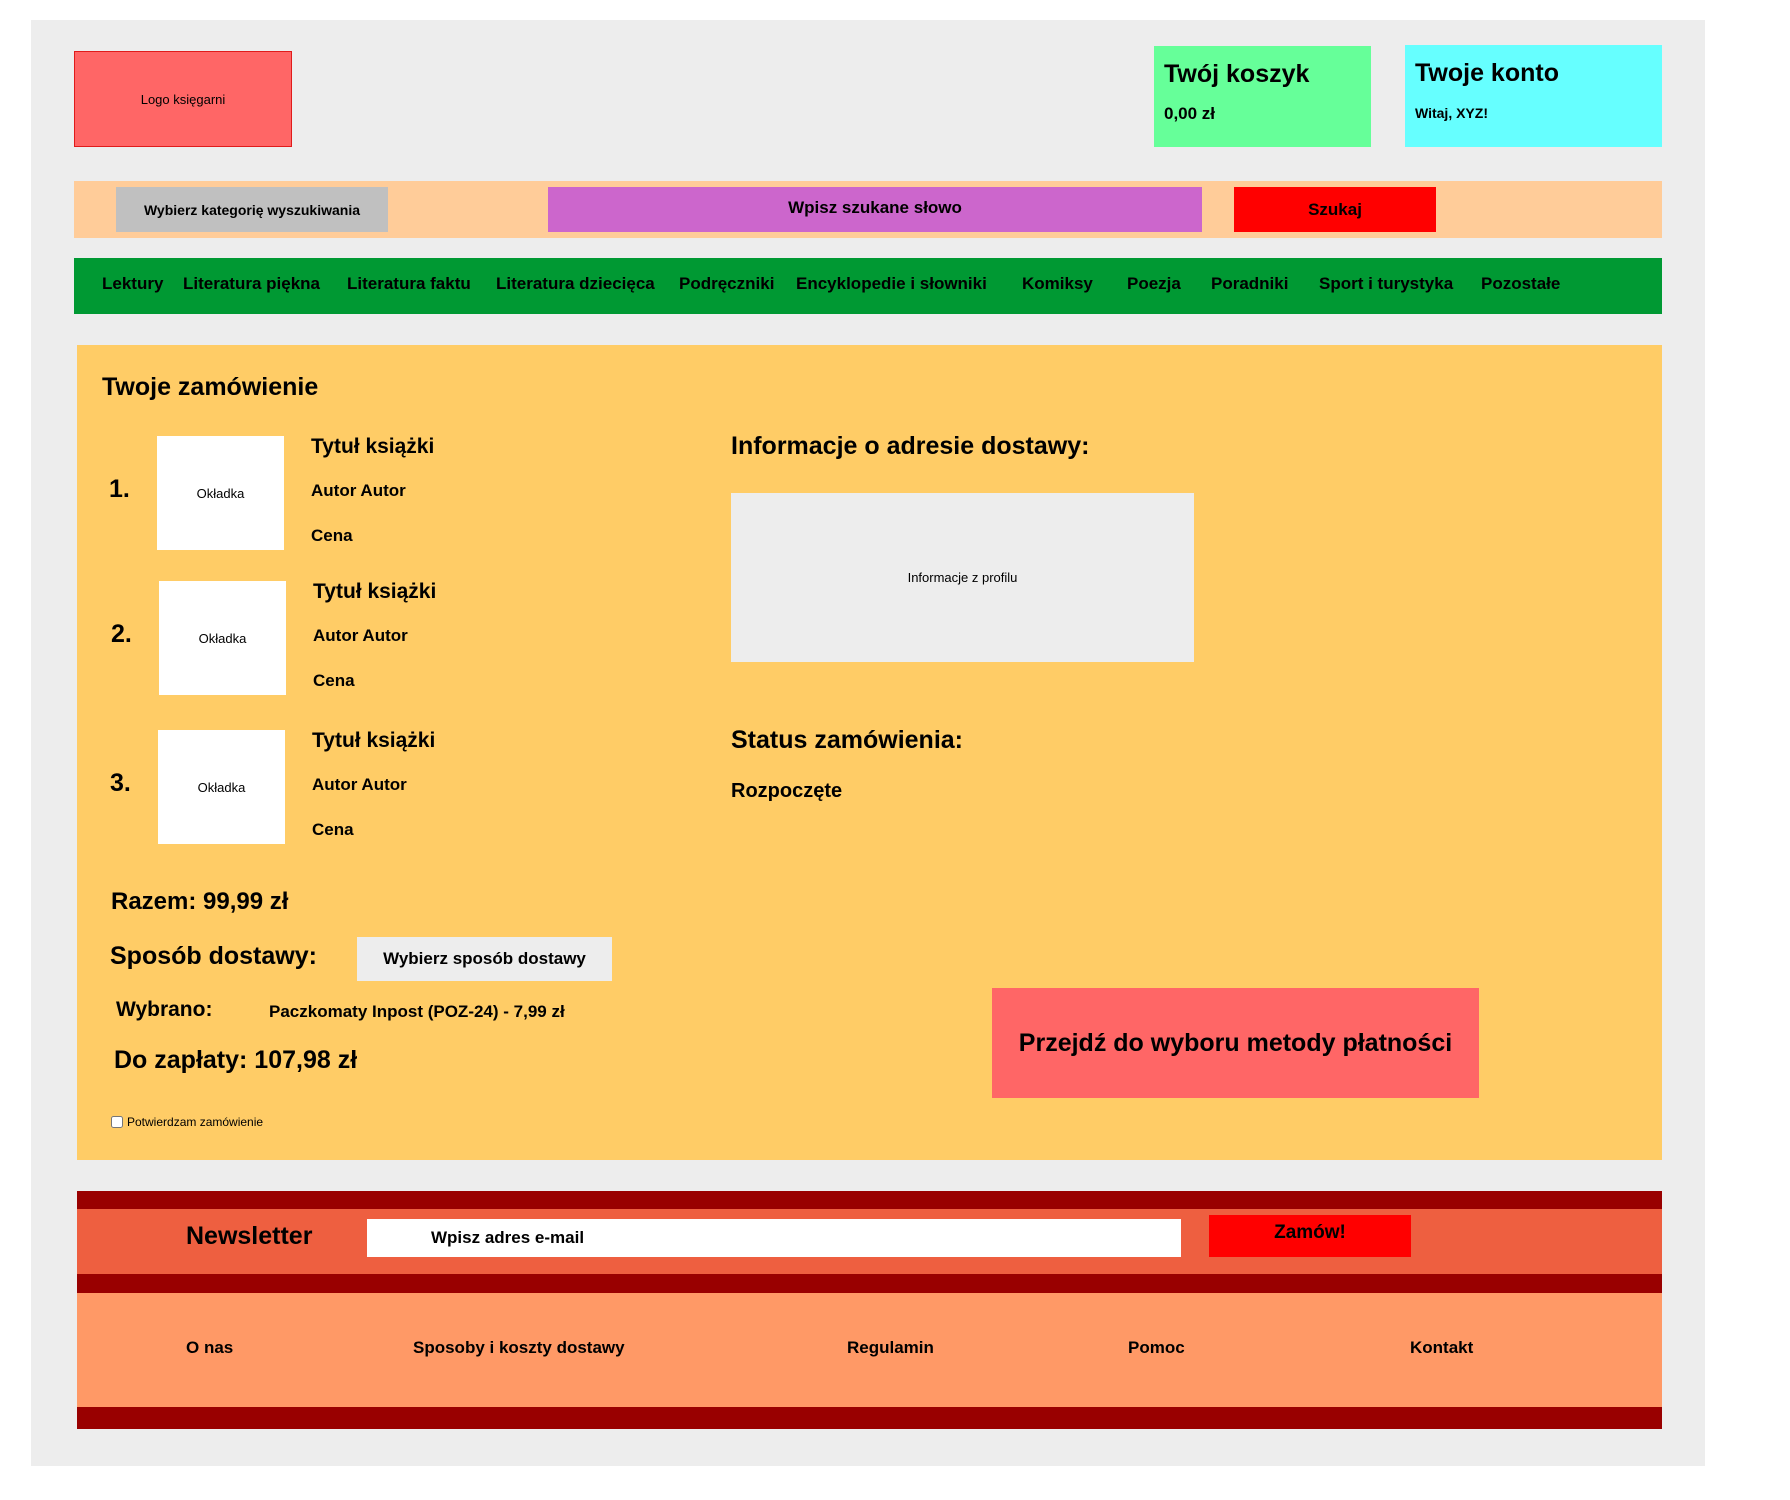 The width and height of the screenshot is (1790, 1500). What do you see at coordinates (164, 1009) in the screenshot?
I see `chosen-delivery-label: Wybrano:` at bounding box center [164, 1009].